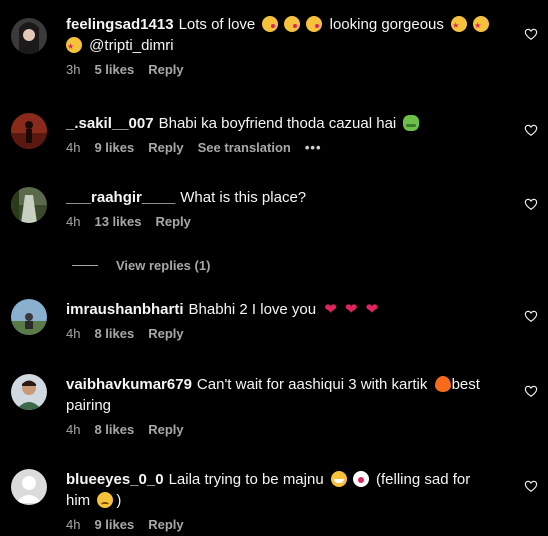 This screenshot has height=536, width=548. What do you see at coordinates (120, 24) in the screenshot?
I see `comment-username: feelingsad1413` at bounding box center [120, 24].